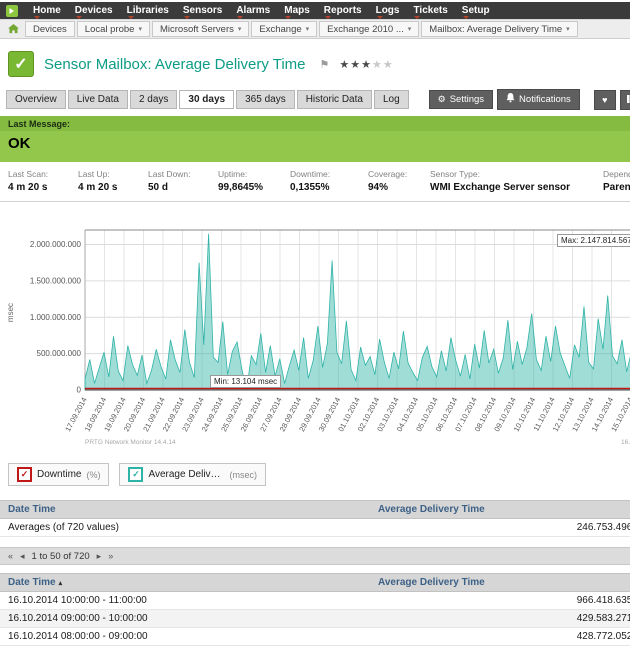  I want to click on status-label: Last Up:, so click(94, 174).